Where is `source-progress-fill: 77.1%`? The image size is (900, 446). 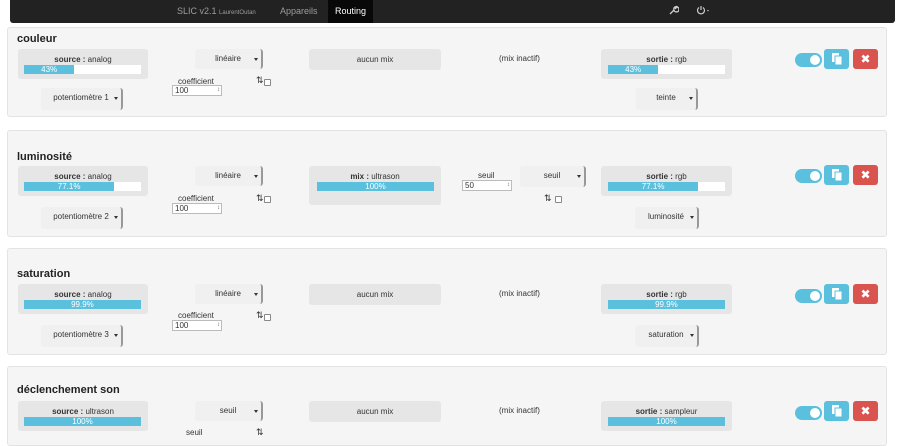 source-progress-fill: 77.1% is located at coordinates (69, 186).